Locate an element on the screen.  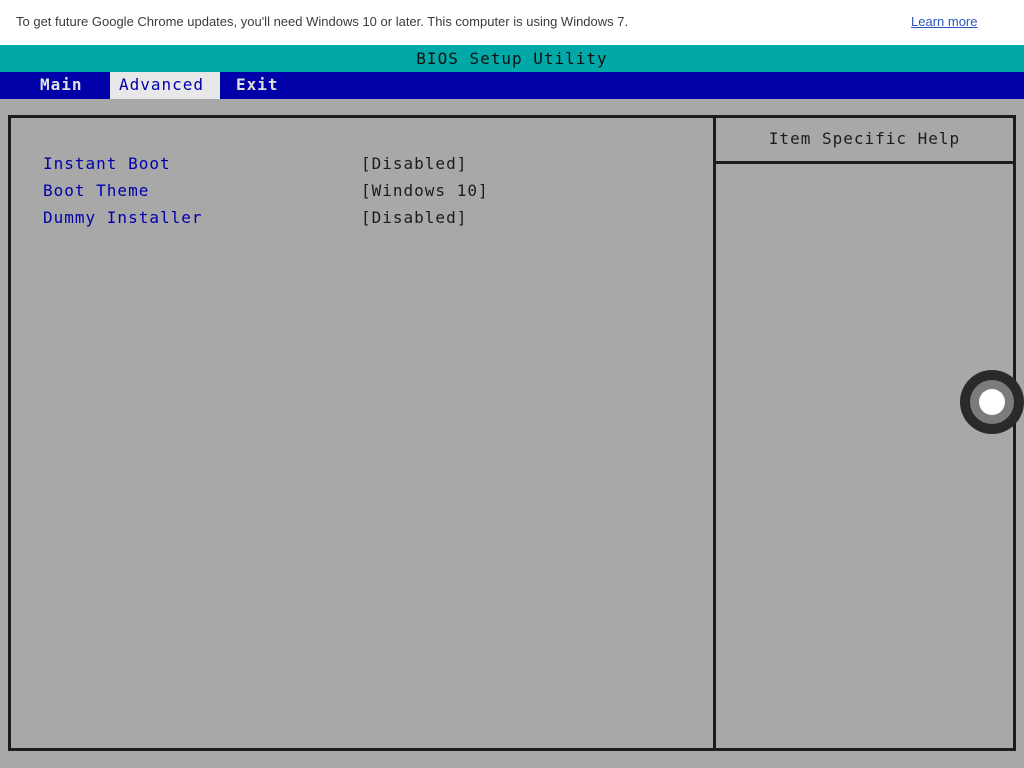
bios-title-bar: BIOS Setup Utility is located at coordinates (512, 58).